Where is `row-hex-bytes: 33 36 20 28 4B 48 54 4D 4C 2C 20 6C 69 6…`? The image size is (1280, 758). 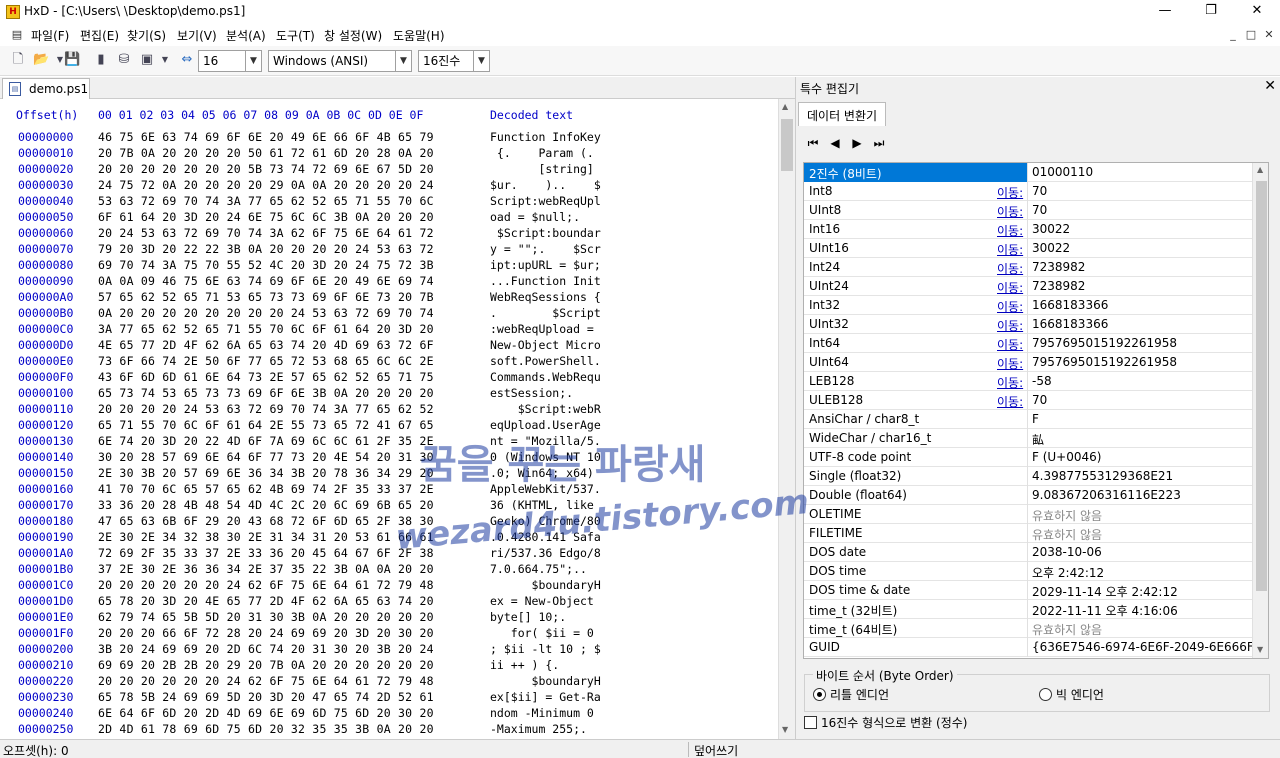
row-hex-bytes: 33 36 20 28 4B 48 54 4D 4C 2C 20 6C 69 6… is located at coordinates (266, 505).